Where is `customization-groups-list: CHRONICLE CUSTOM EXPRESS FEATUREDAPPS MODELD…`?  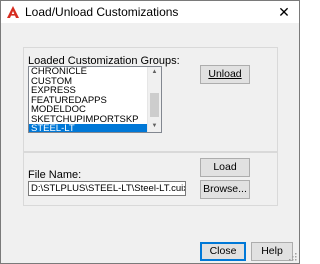
customization-groups-list: CHRONICLE CUSTOM EXPRESS FEATUREDAPPS MODELD… is located at coordinates (95, 99).